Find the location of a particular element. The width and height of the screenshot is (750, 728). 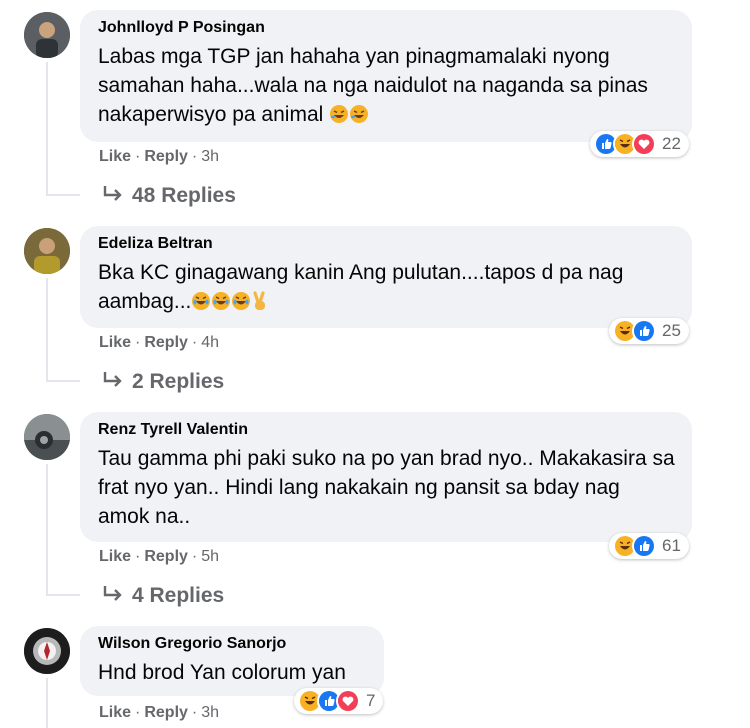

reaction-count: 7 is located at coordinates (371, 700).